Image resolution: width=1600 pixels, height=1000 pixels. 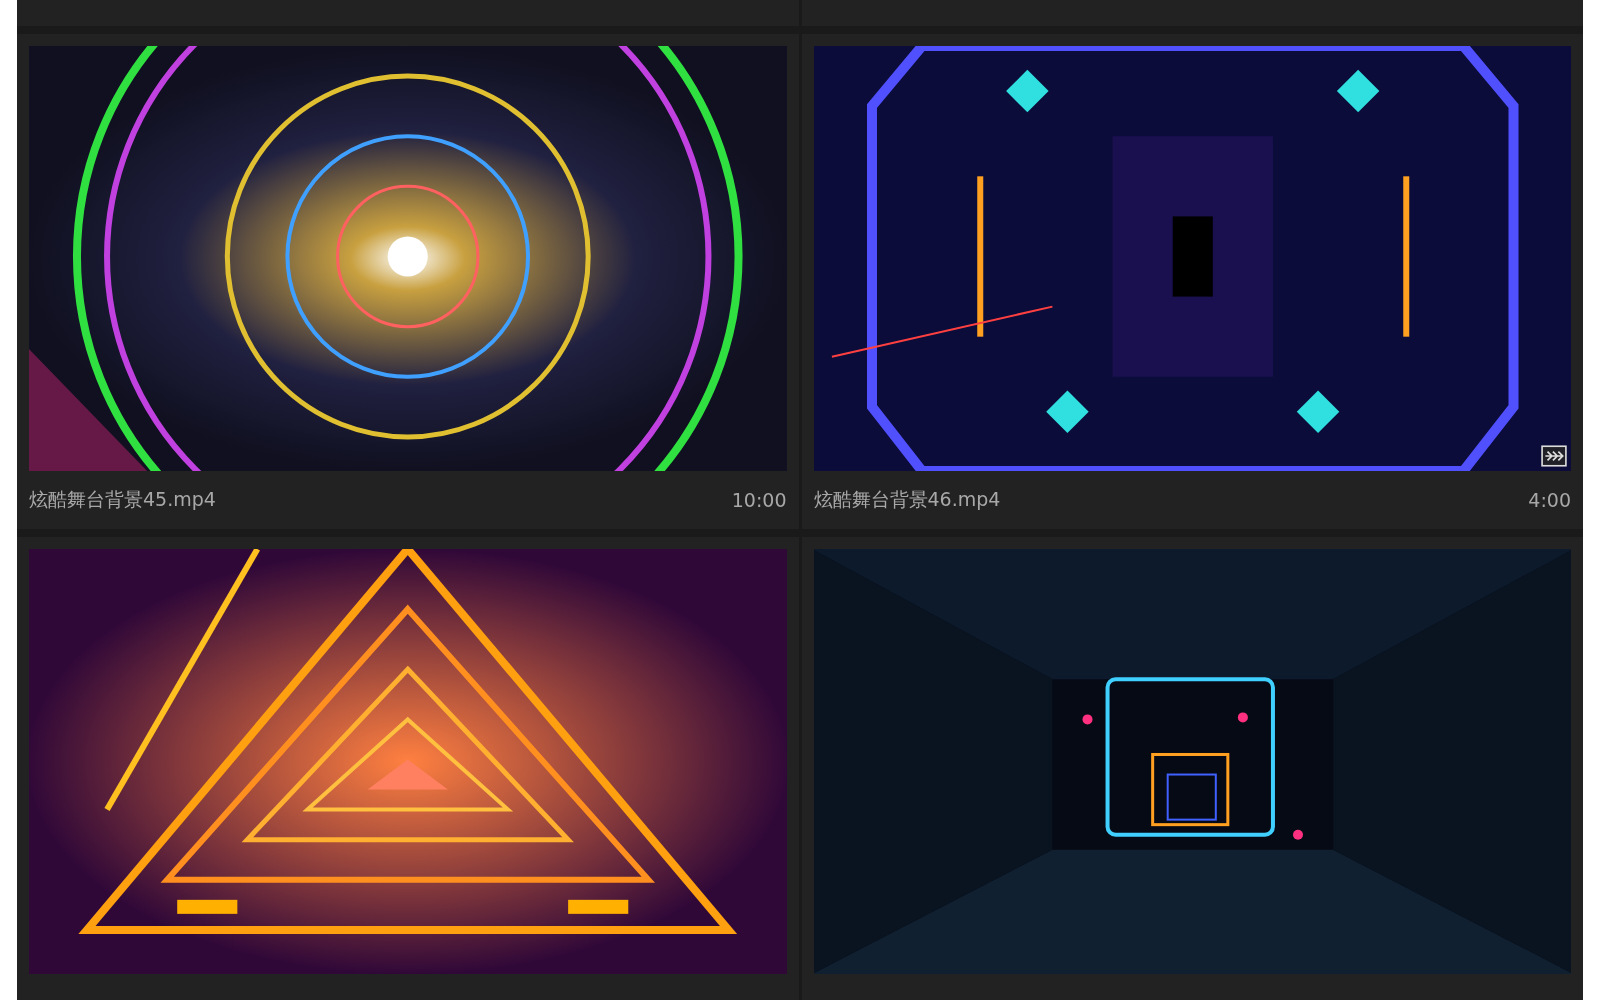 What do you see at coordinates (907, 499) in the screenshot?
I see `file-name: 炫酷舞台背景46.mp4` at bounding box center [907, 499].